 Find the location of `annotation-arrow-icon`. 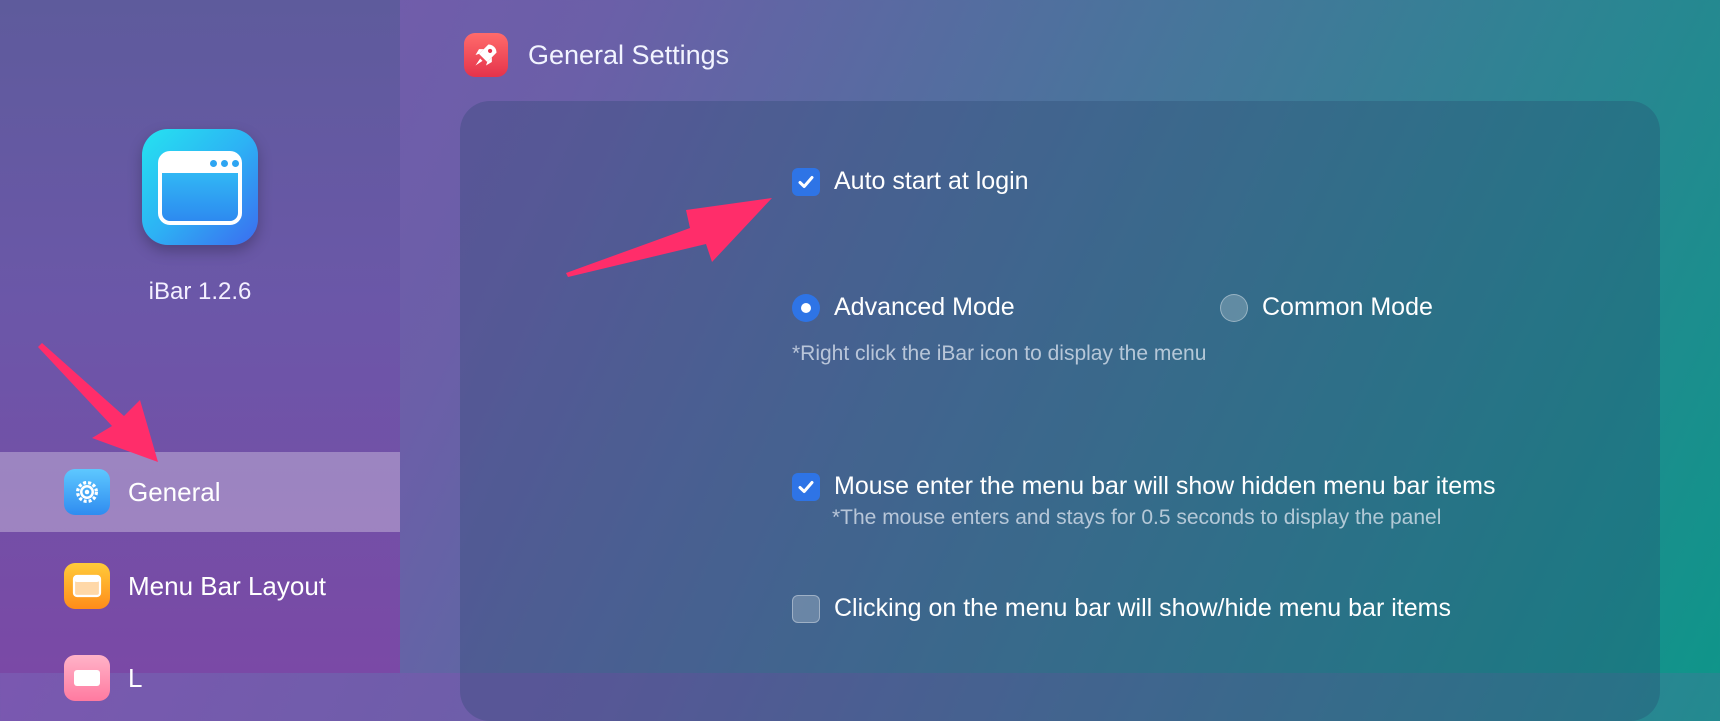

annotation-arrow-icon is located at coordinates (98, 402).